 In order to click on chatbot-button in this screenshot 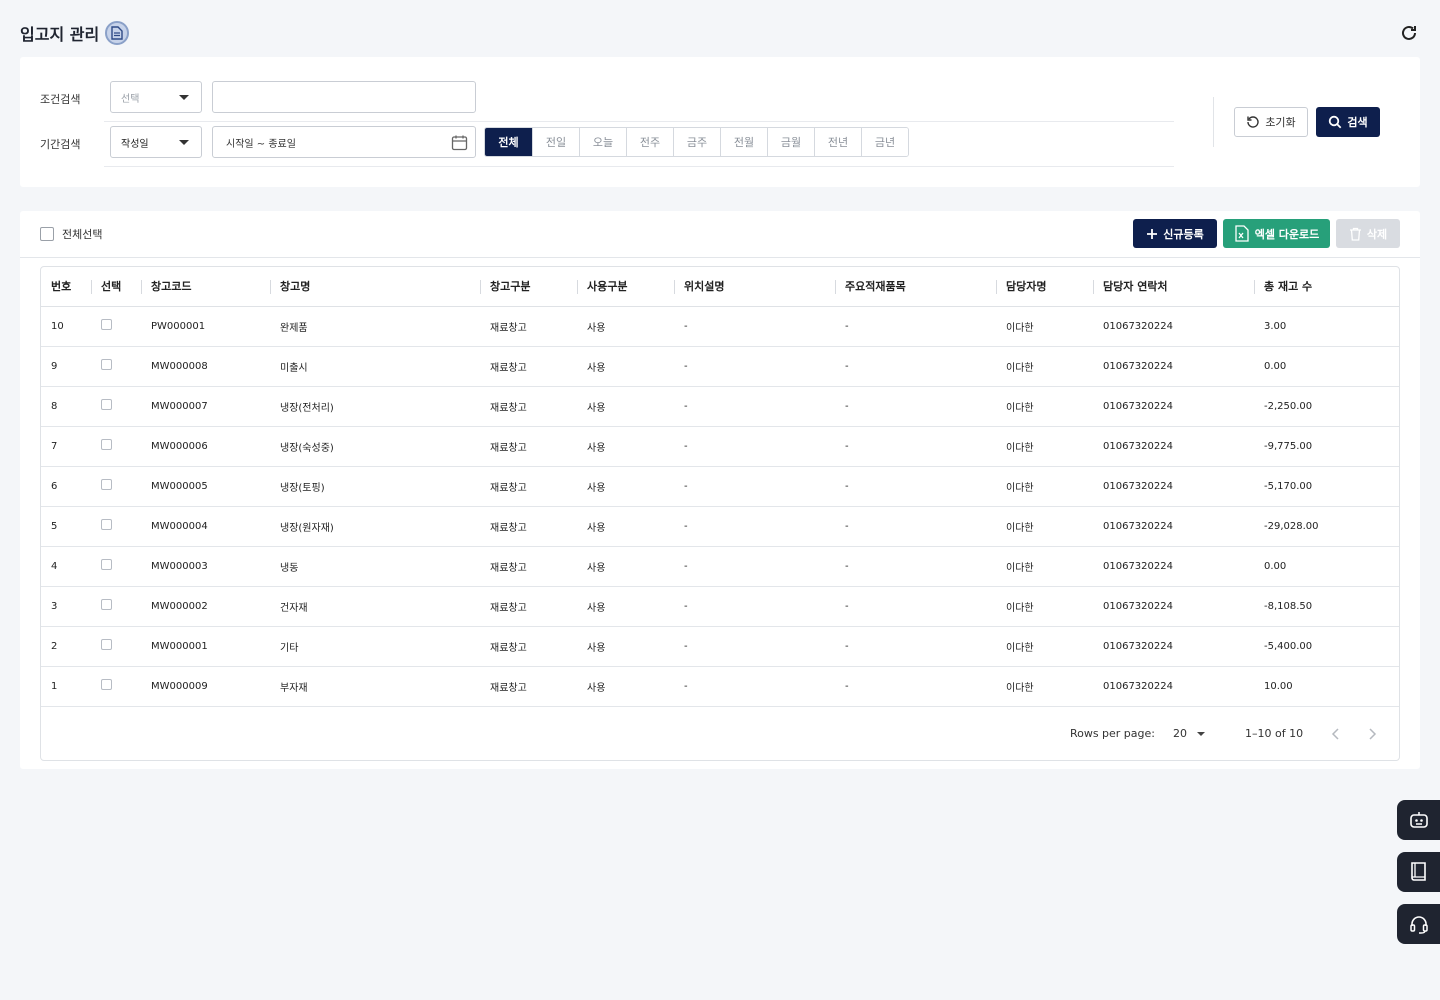, I will do `click(1418, 820)`.